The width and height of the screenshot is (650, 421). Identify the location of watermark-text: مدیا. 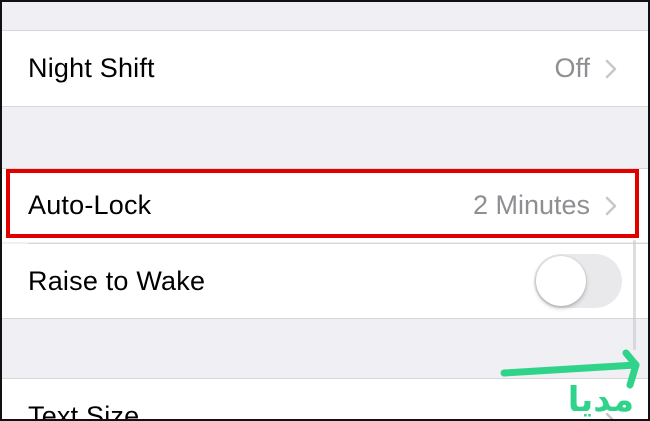
(601, 399).